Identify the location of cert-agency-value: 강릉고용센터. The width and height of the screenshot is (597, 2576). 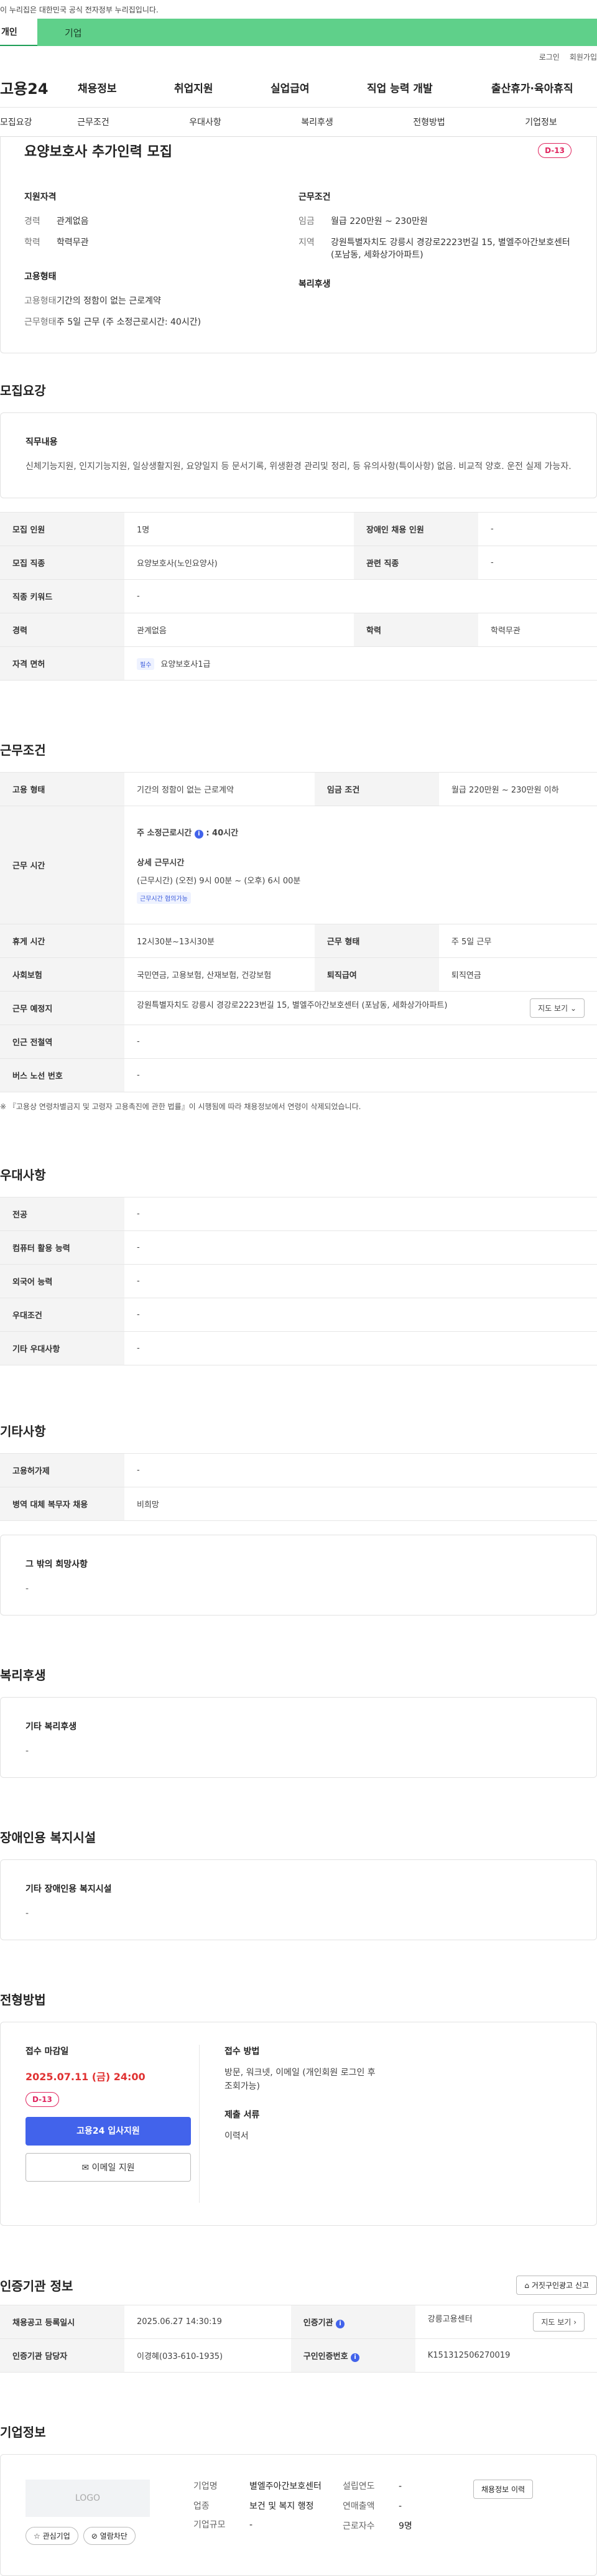
(450, 2319).